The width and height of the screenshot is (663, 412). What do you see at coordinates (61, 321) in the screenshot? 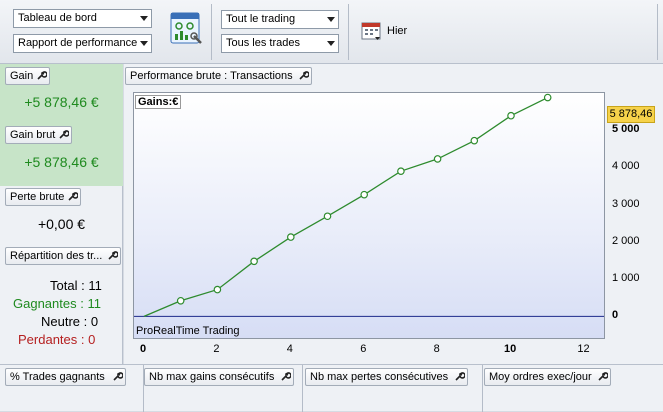
I see `neutre-label: Neutre` at bounding box center [61, 321].